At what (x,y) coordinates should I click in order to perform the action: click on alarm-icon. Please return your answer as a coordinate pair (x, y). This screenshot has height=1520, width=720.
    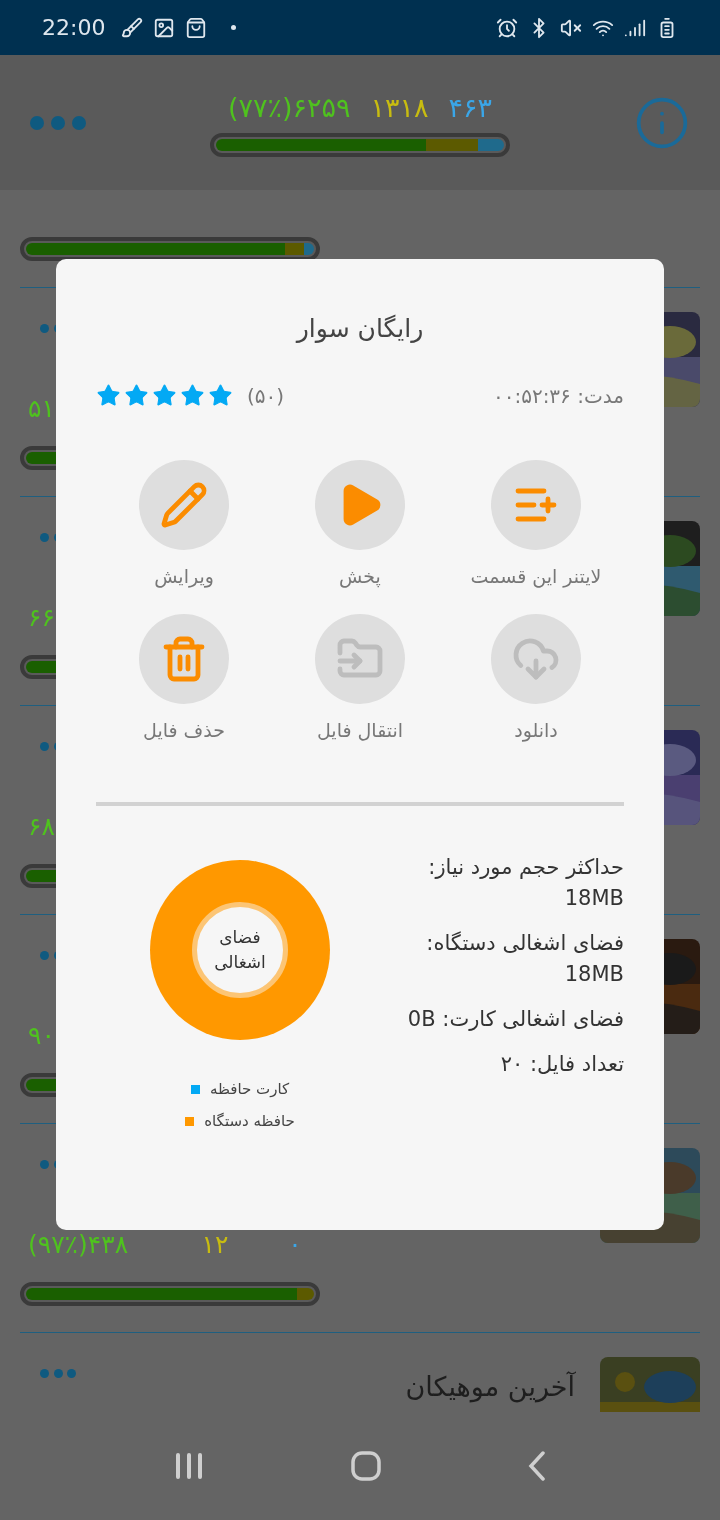
    Looking at the image, I should click on (507, 27).